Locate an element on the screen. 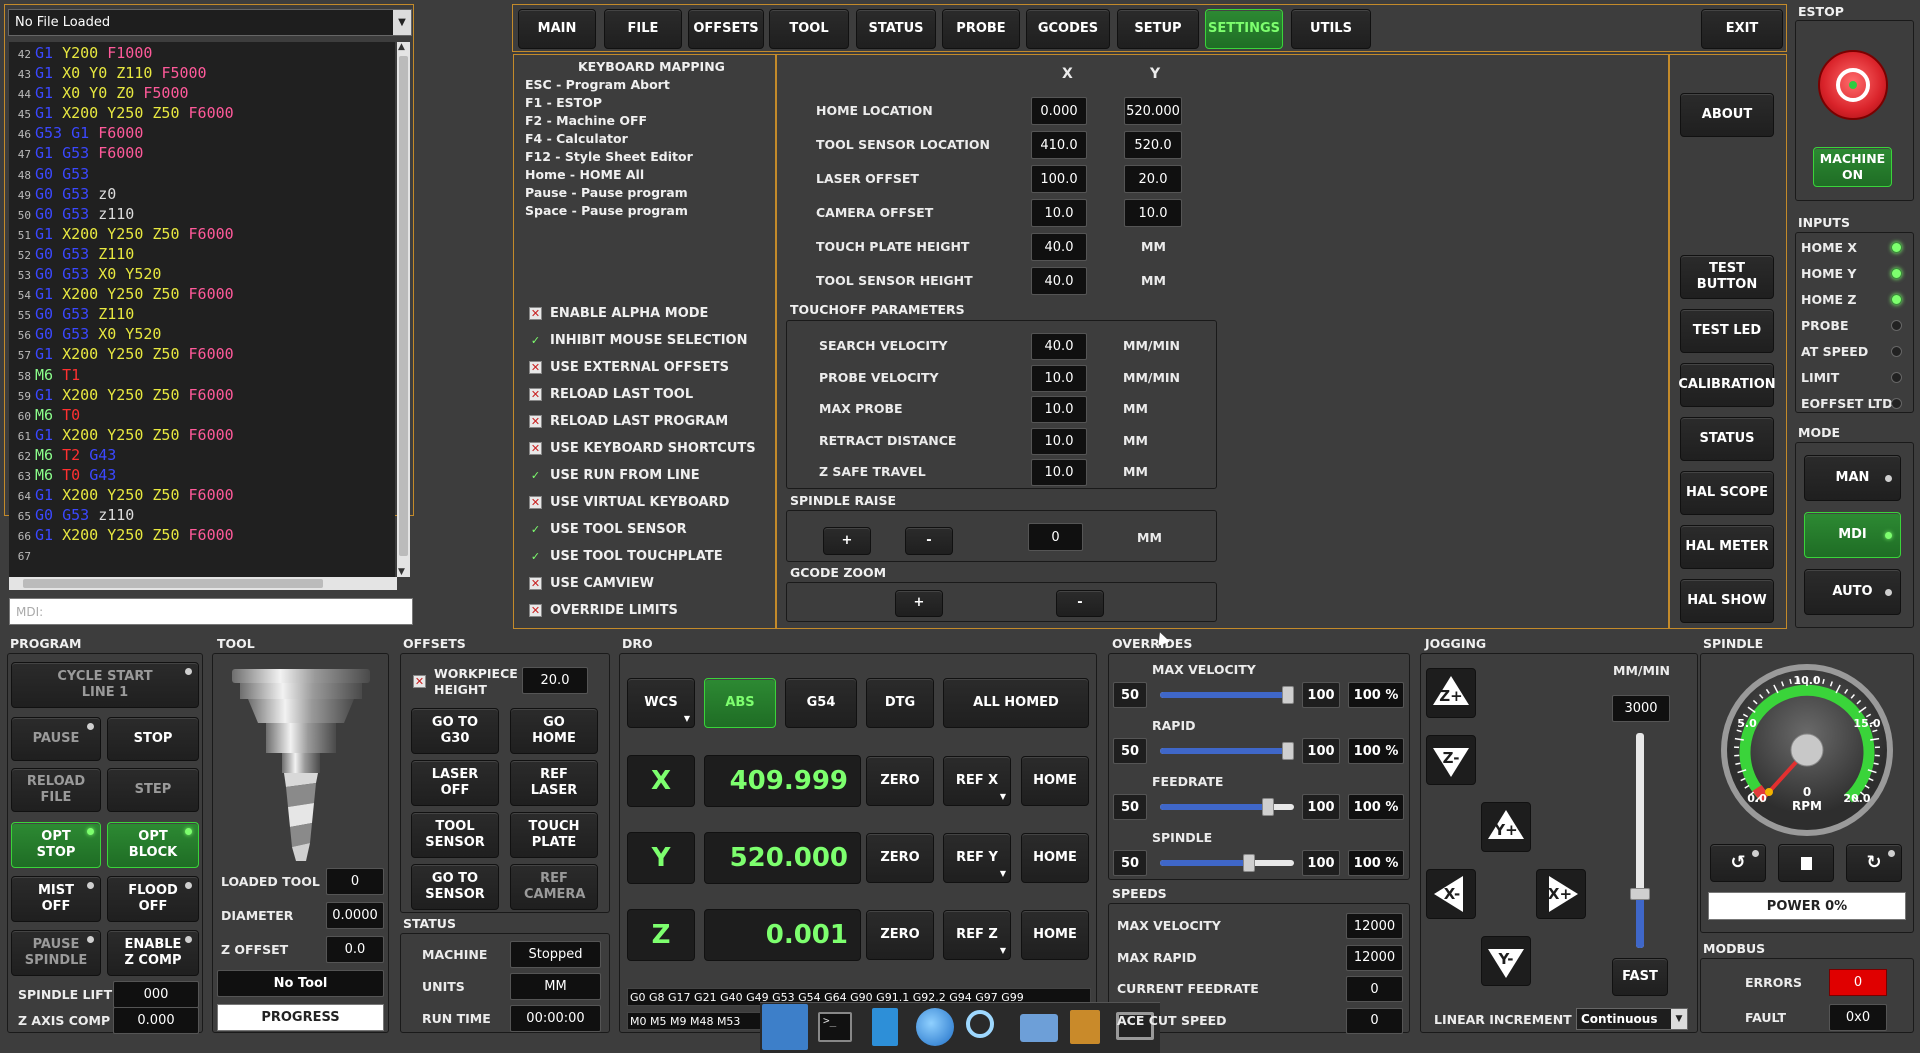 The width and height of the screenshot is (1920, 1053). location-y-value: 20.0 is located at coordinates (1153, 179).